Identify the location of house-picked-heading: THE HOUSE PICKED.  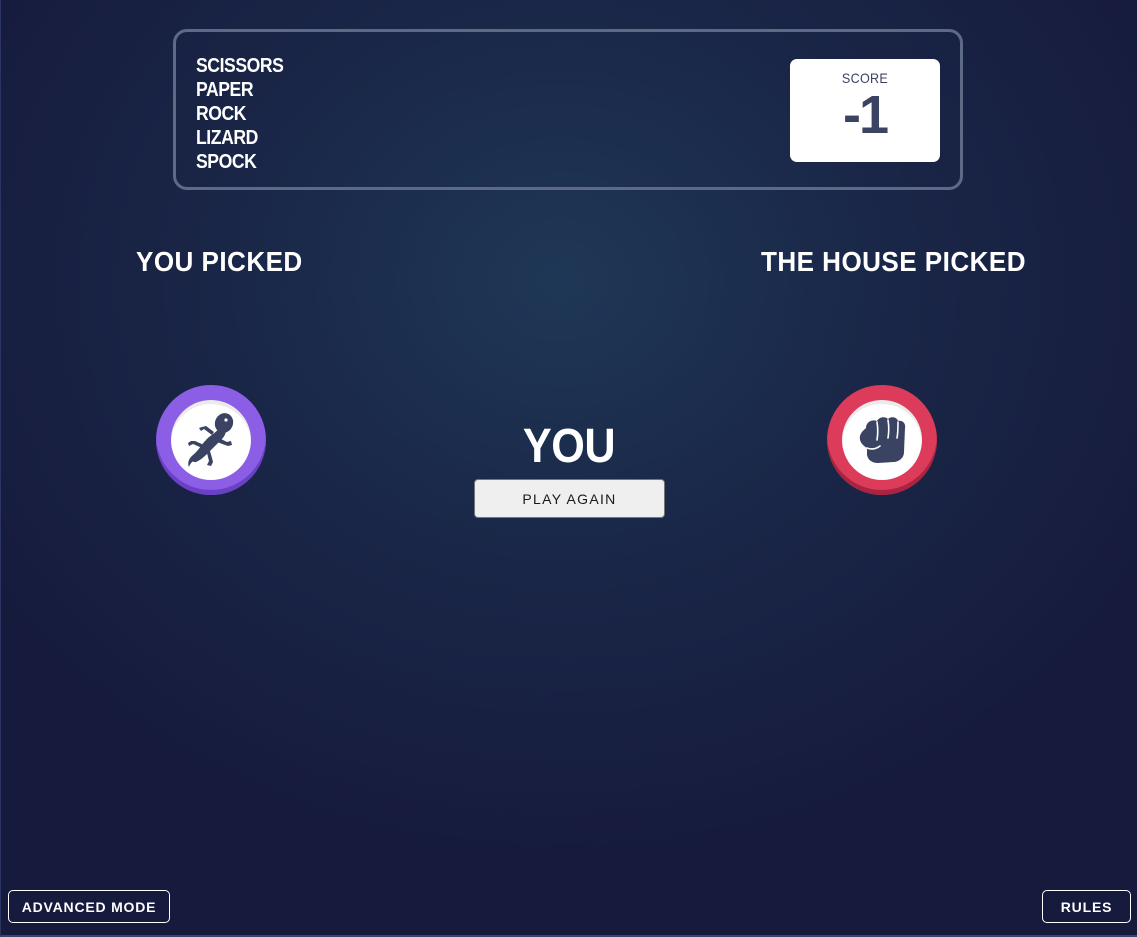
(893, 261).